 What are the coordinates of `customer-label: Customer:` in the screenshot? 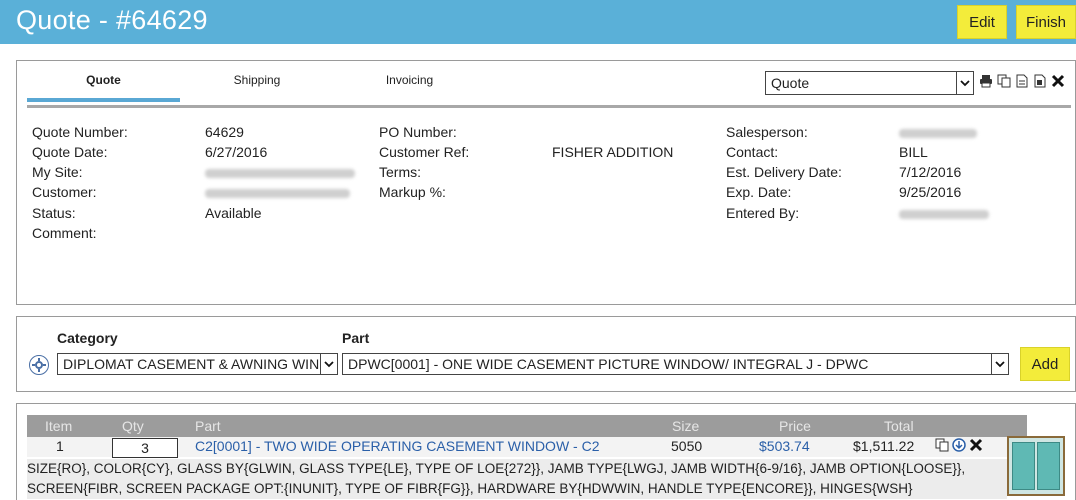 It's located at (64, 192).